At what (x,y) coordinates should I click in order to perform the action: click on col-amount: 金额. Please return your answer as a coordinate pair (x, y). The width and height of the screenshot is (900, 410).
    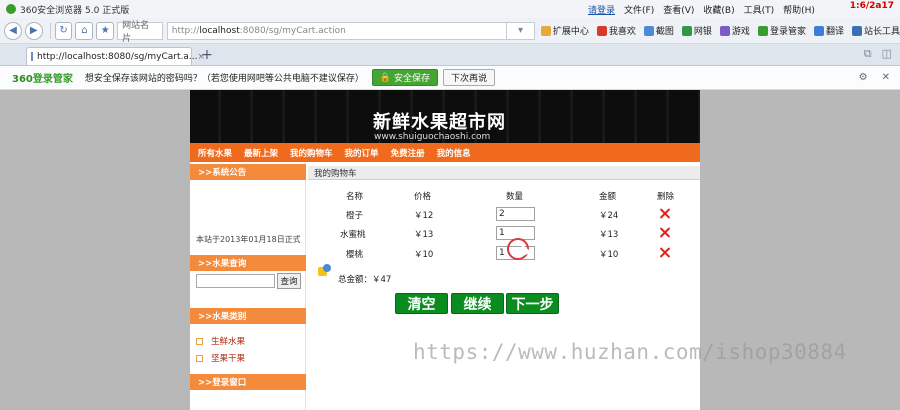
    Looking at the image, I should click on (608, 197).